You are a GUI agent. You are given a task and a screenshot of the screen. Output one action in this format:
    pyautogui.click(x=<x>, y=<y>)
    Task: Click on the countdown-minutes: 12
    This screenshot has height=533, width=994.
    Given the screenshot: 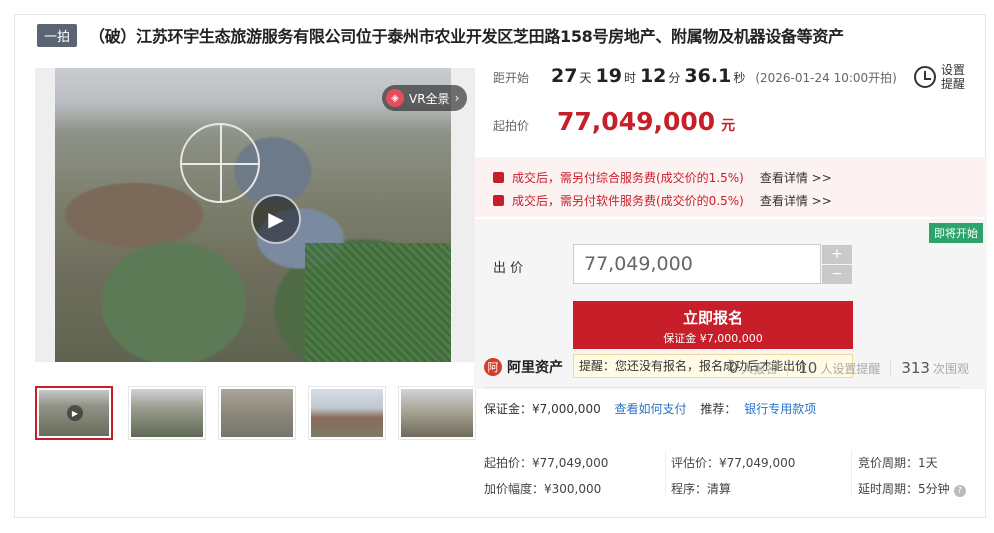 What is the action you would take?
    pyautogui.click(x=653, y=76)
    